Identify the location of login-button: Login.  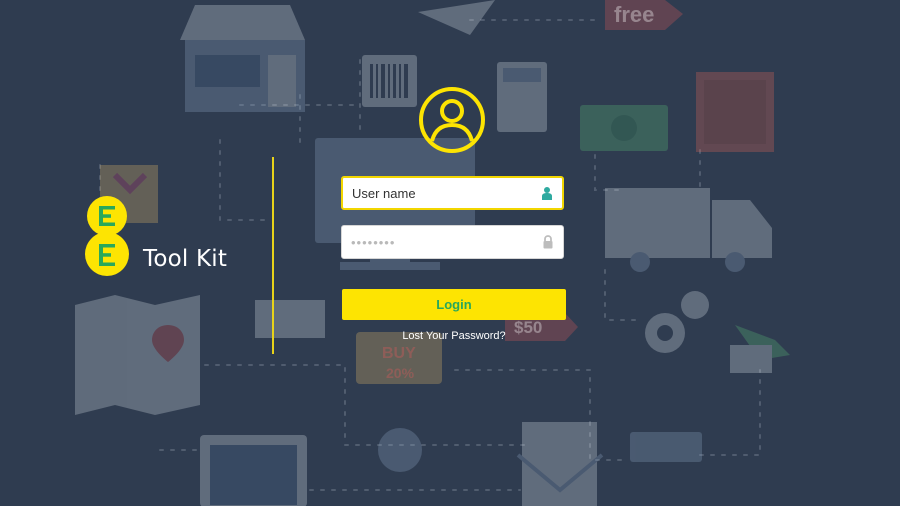
(454, 304).